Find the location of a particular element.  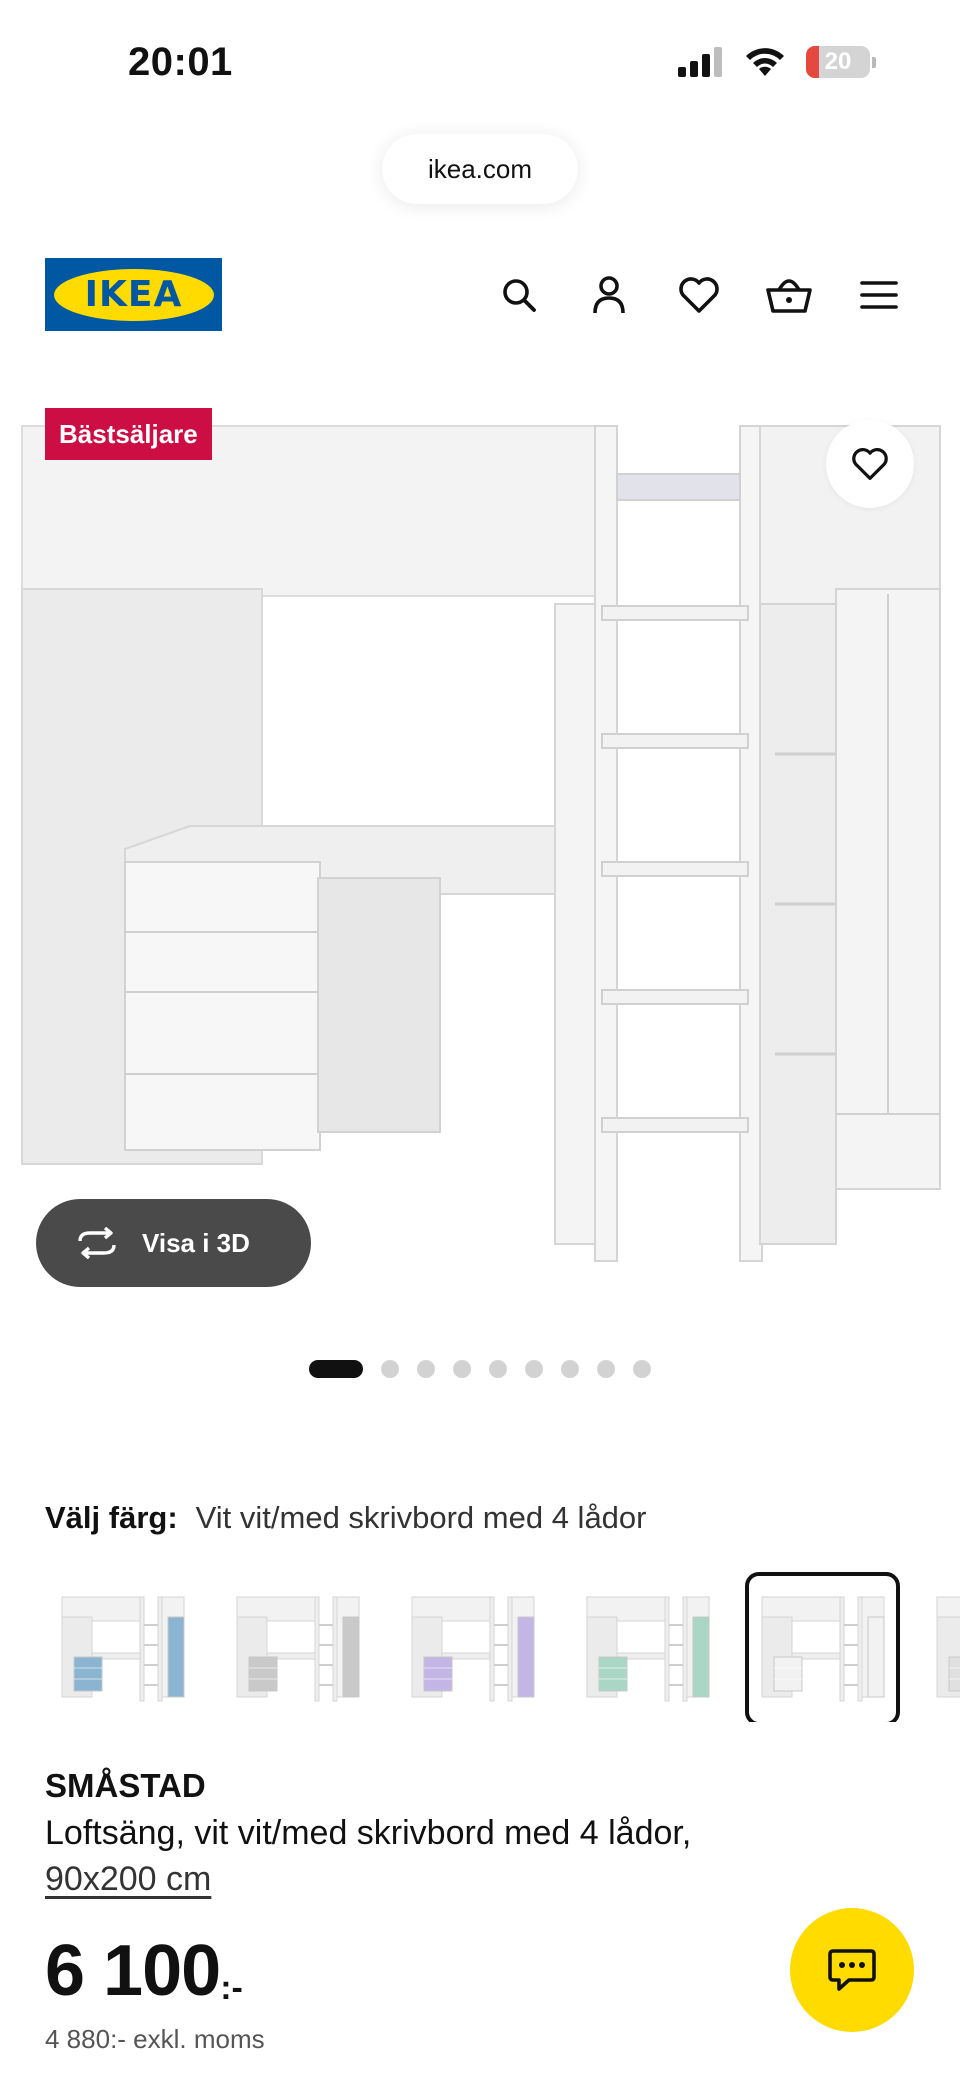

price-amount: 6 100 is located at coordinates (133, 1971).